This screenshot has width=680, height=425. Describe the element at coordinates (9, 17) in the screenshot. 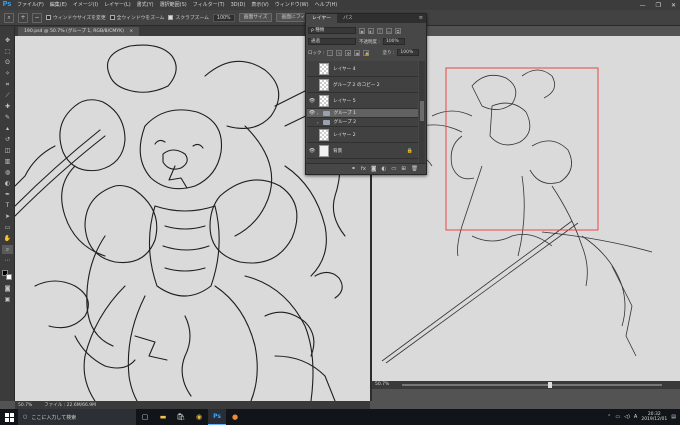

I see `zoom-icon: ⌕` at that location.